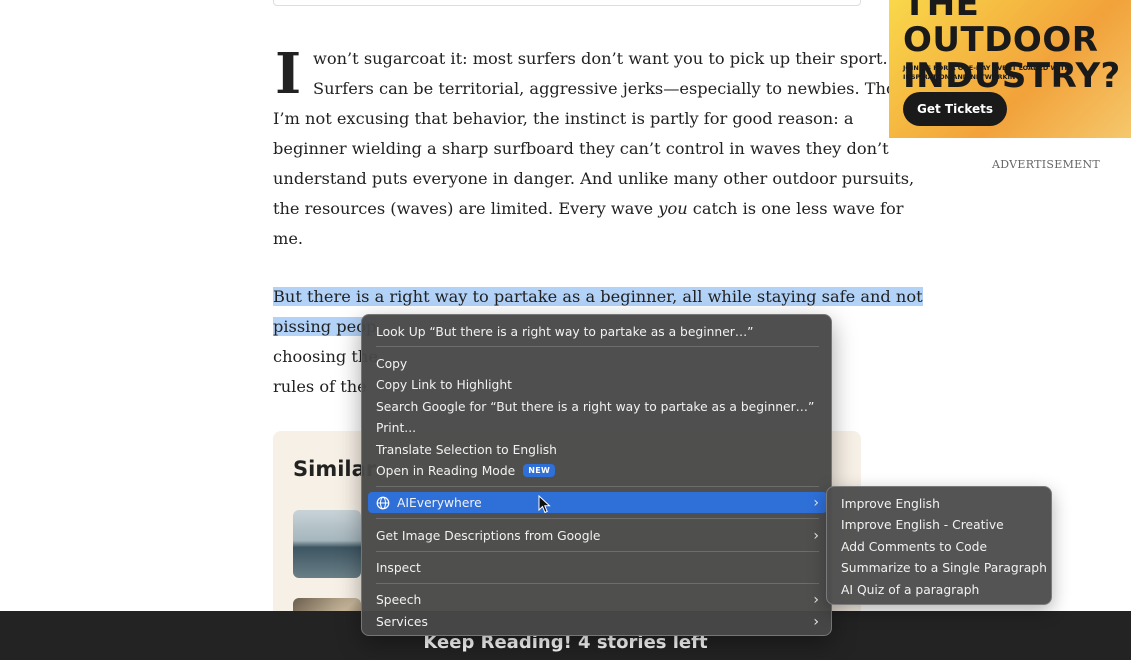  I want to click on menu-label: Speech, so click(399, 599).